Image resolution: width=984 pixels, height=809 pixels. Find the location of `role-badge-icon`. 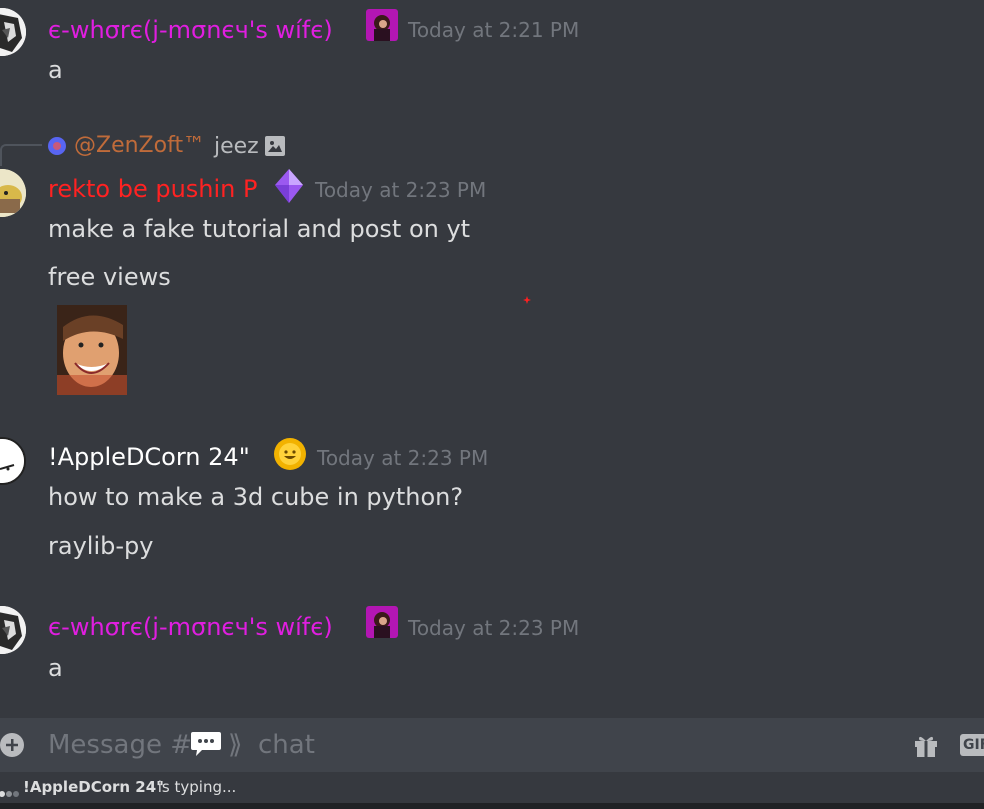

role-badge-icon is located at coordinates (382, 622).